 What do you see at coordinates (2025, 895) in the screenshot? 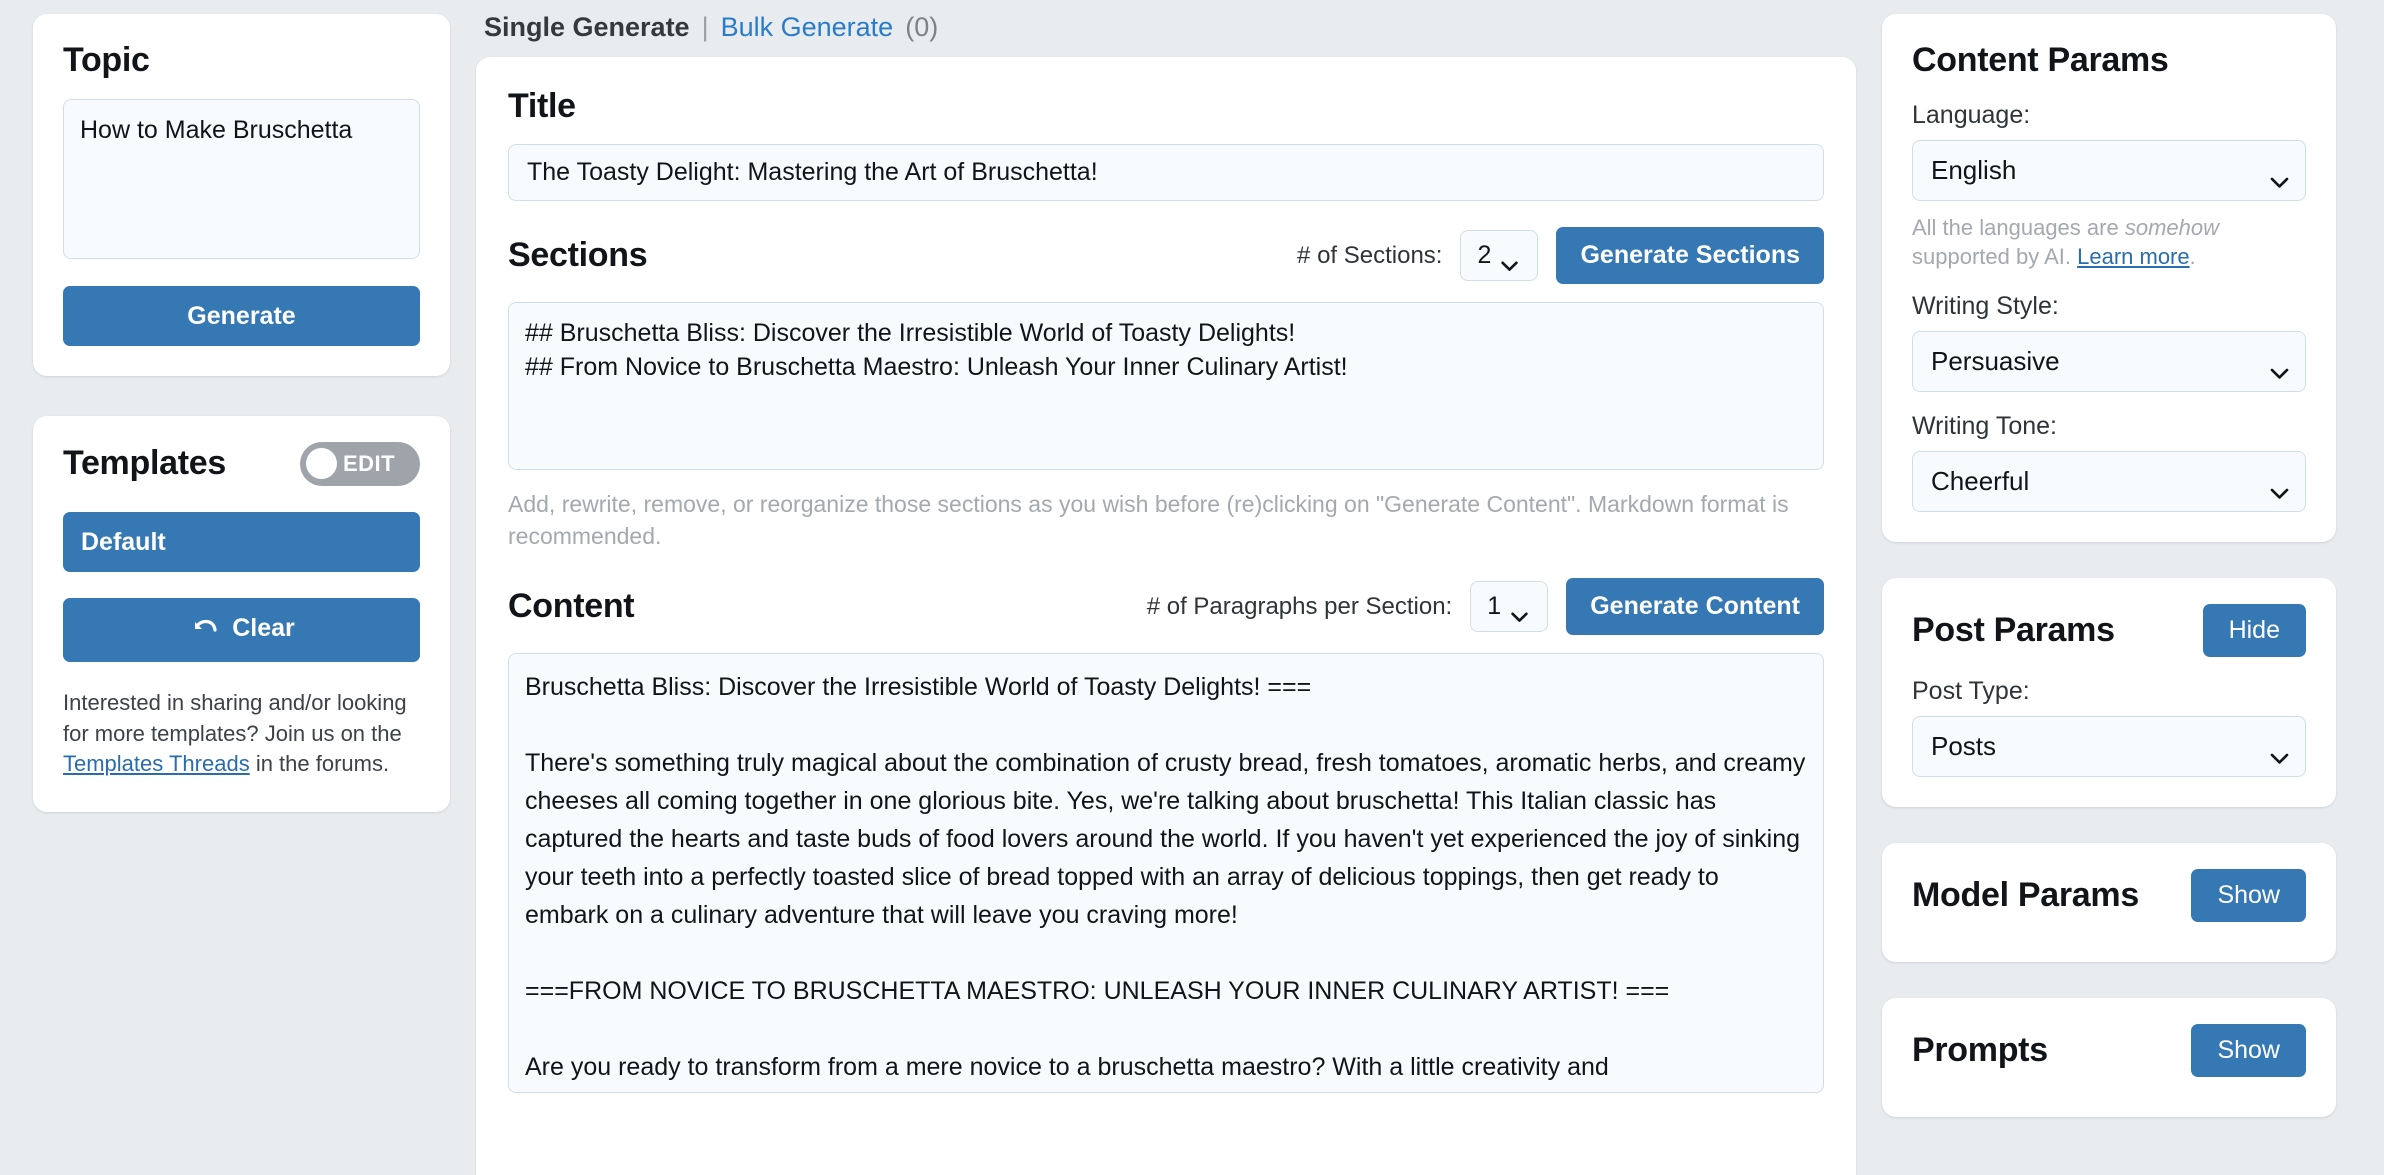
I see `model-params-heading: Model Params` at bounding box center [2025, 895].